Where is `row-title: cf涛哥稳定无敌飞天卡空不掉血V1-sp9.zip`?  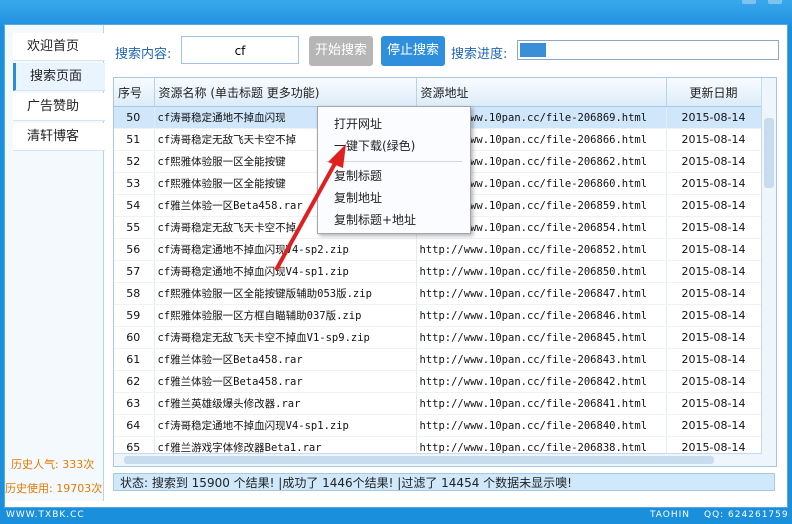 row-title: cf涛哥稳定无敌飞天卡空不掉血V1-sp9.zip is located at coordinates (285, 337).